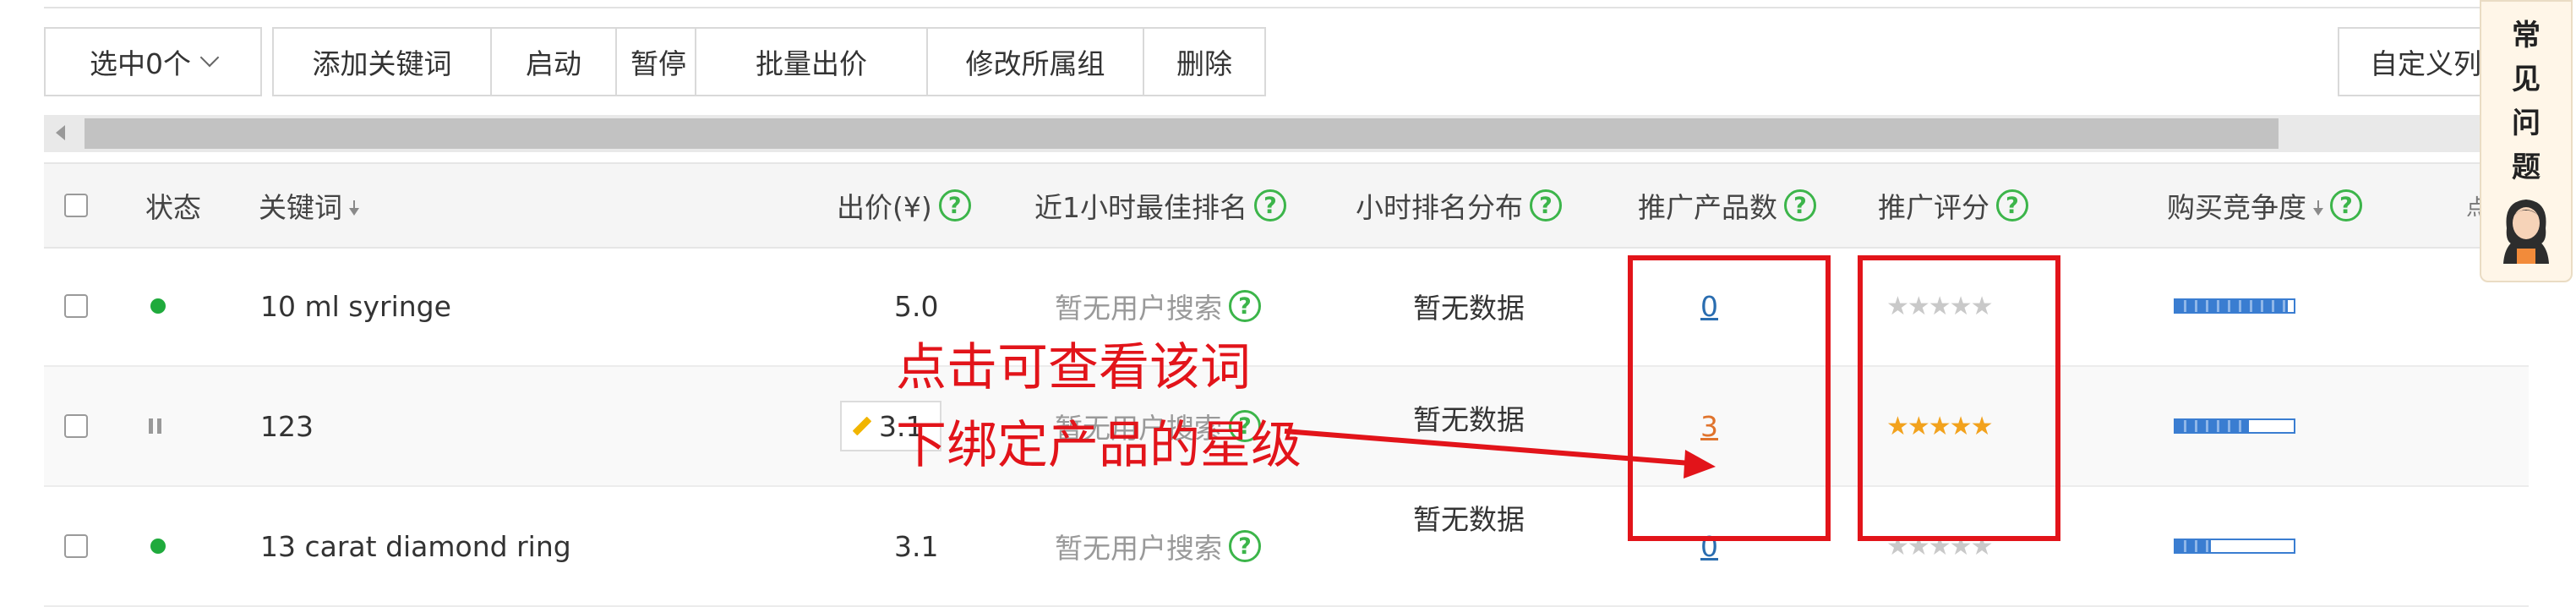  I want to click on competition-bar-fill, so click(2193, 546).